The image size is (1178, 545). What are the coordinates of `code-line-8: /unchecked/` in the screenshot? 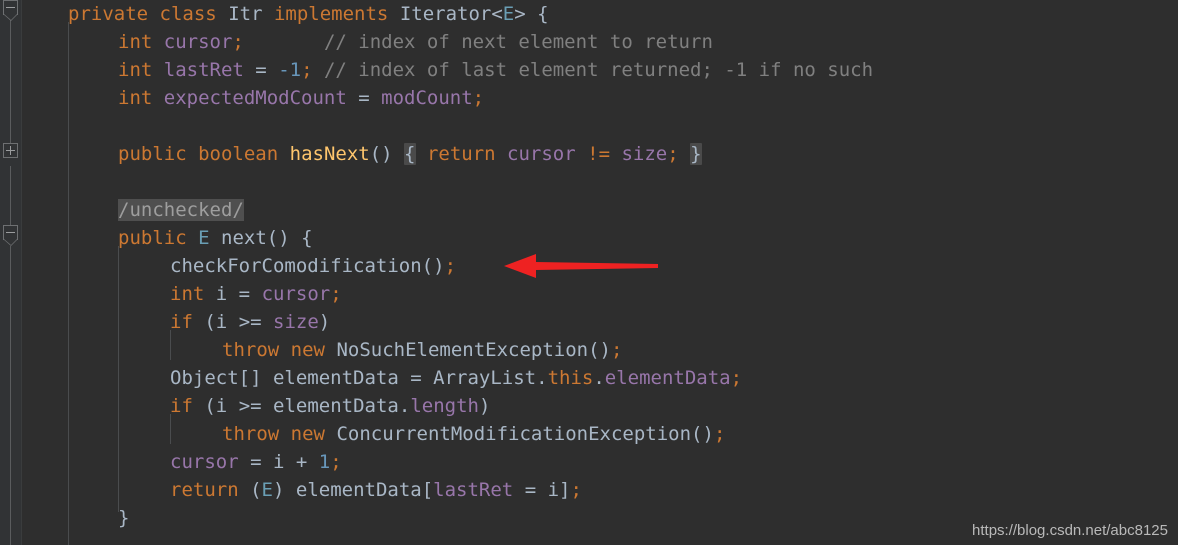 It's located at (181, 210).